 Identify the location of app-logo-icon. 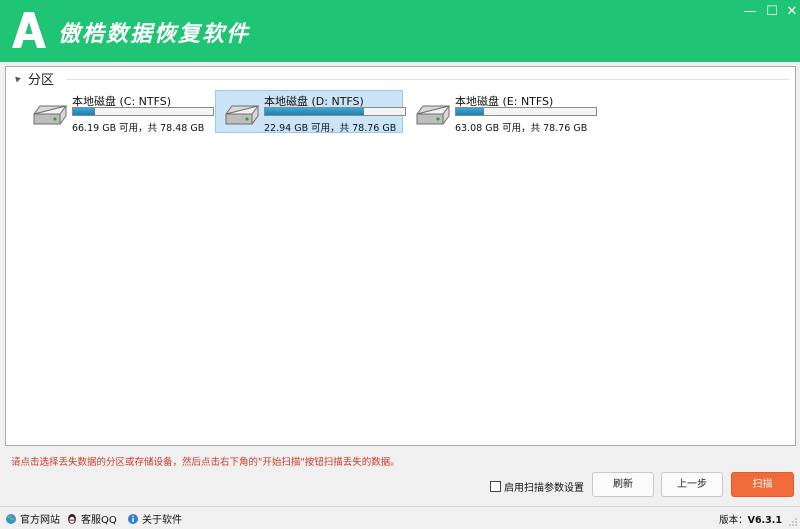
(29, 30).